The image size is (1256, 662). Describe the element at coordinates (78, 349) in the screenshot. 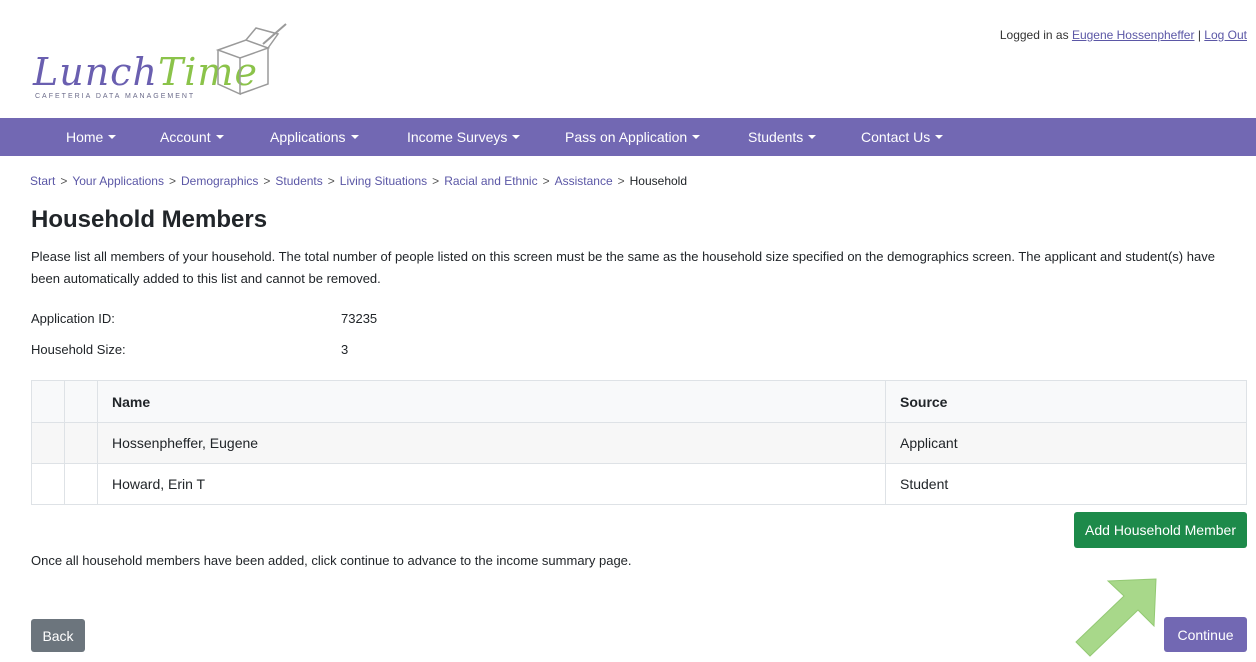

I see `household-size-label: Household Size:` at that location.